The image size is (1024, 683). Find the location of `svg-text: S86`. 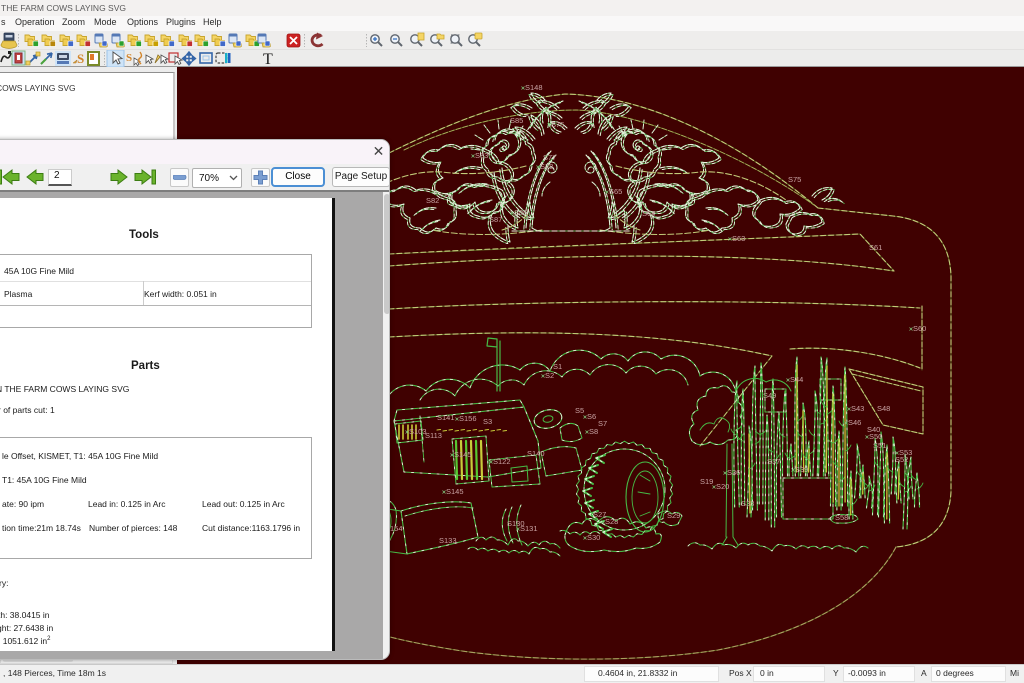

svg-text: S86 is located at coordinates (520, 212).